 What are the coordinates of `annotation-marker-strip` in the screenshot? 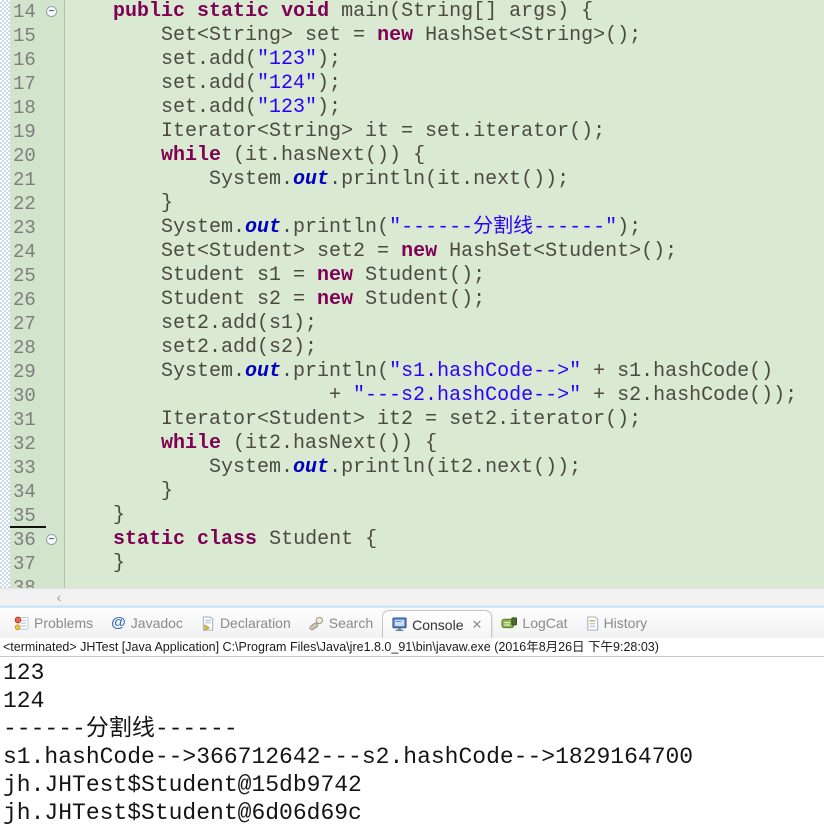 It's located at (5, 294).